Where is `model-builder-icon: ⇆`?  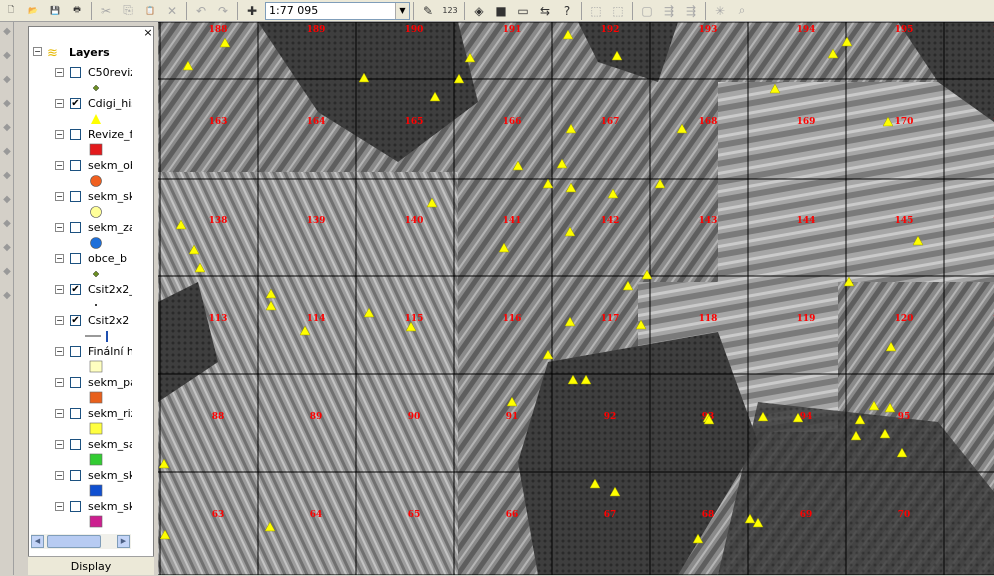
model-builder-icon: ⇆ is located at coordinates (545, 11).